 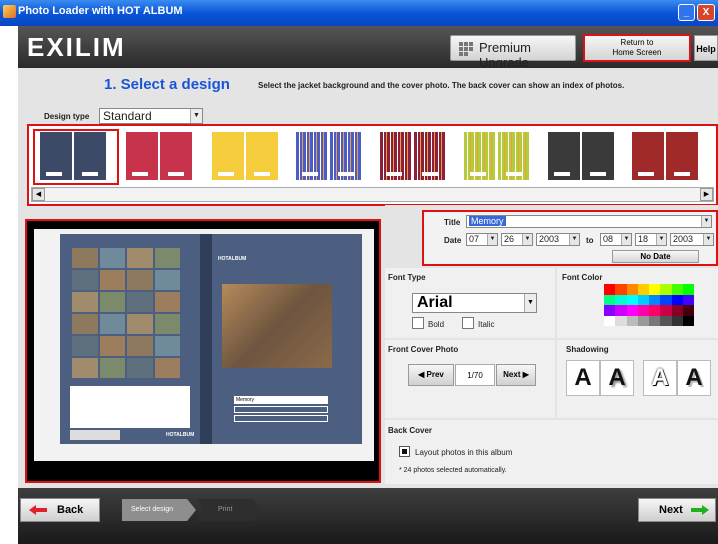 I want to click on next-button: Next, so click(x=677, y=510).